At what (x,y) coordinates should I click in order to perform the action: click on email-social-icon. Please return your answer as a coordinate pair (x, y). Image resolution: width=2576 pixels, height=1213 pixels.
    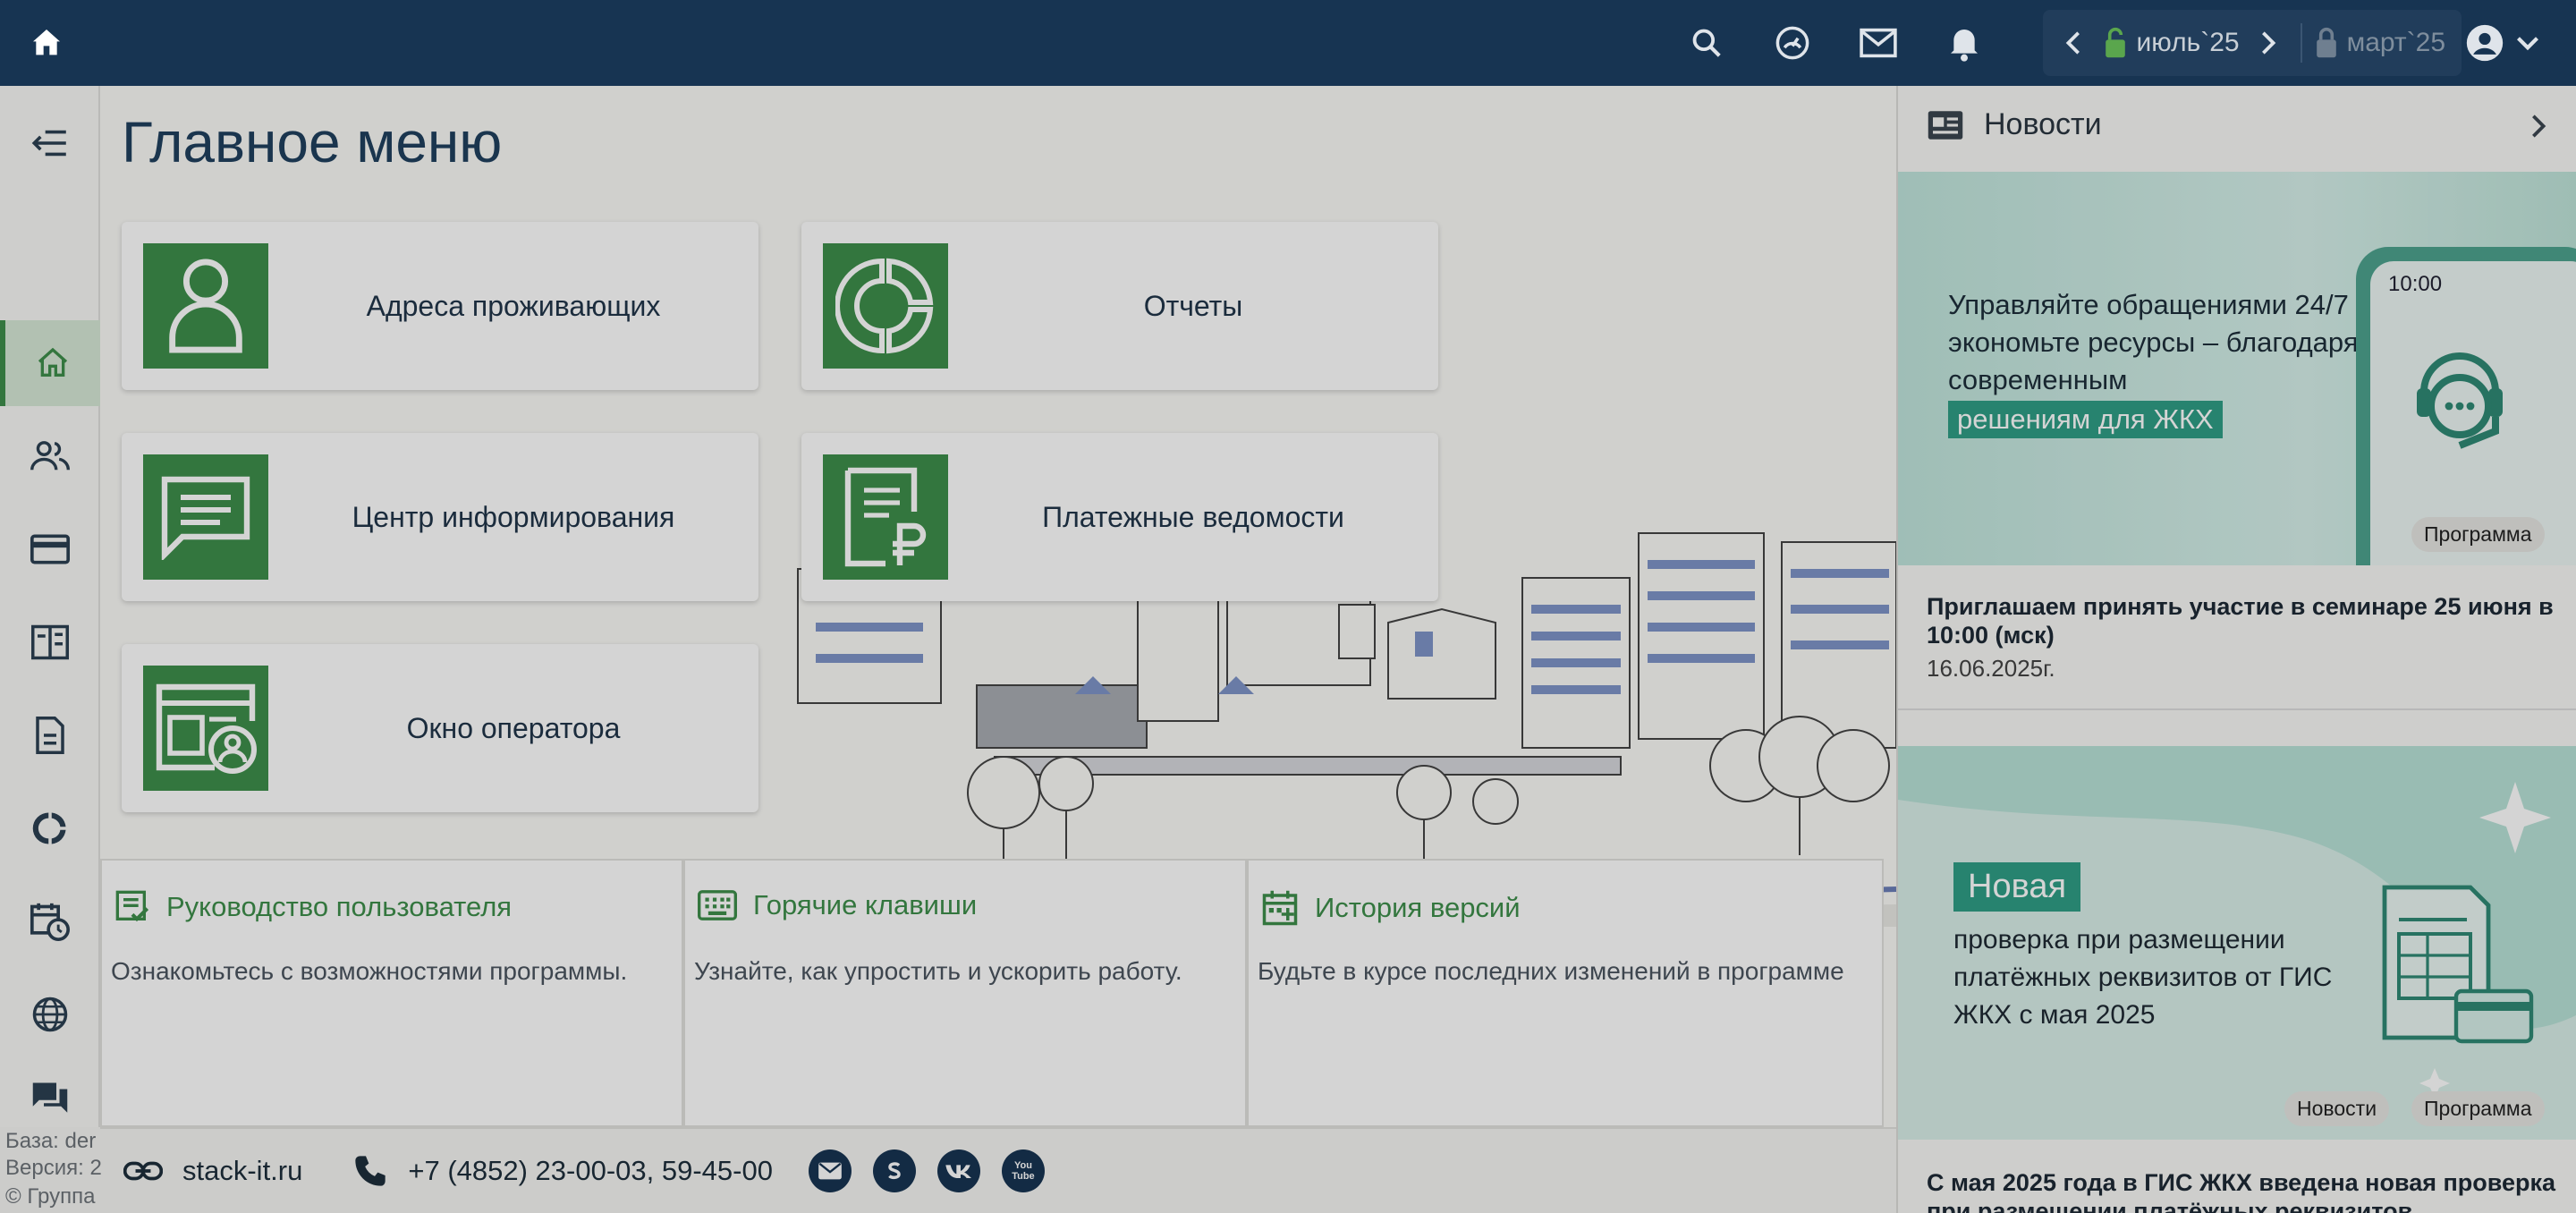
    Looking at the image, I should click on (830, 1170).